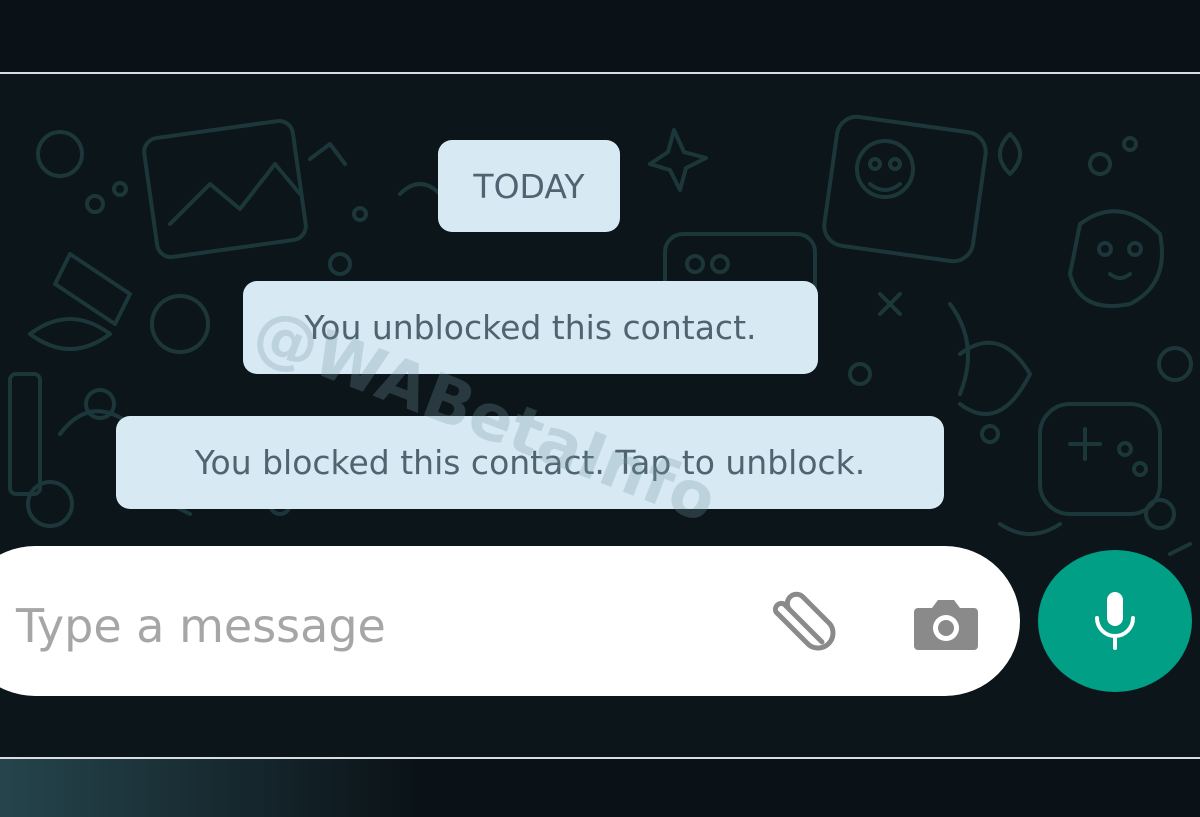  Describe the element at coordinates (600, 36) in the screenshot. I see `top-bar` at that location.